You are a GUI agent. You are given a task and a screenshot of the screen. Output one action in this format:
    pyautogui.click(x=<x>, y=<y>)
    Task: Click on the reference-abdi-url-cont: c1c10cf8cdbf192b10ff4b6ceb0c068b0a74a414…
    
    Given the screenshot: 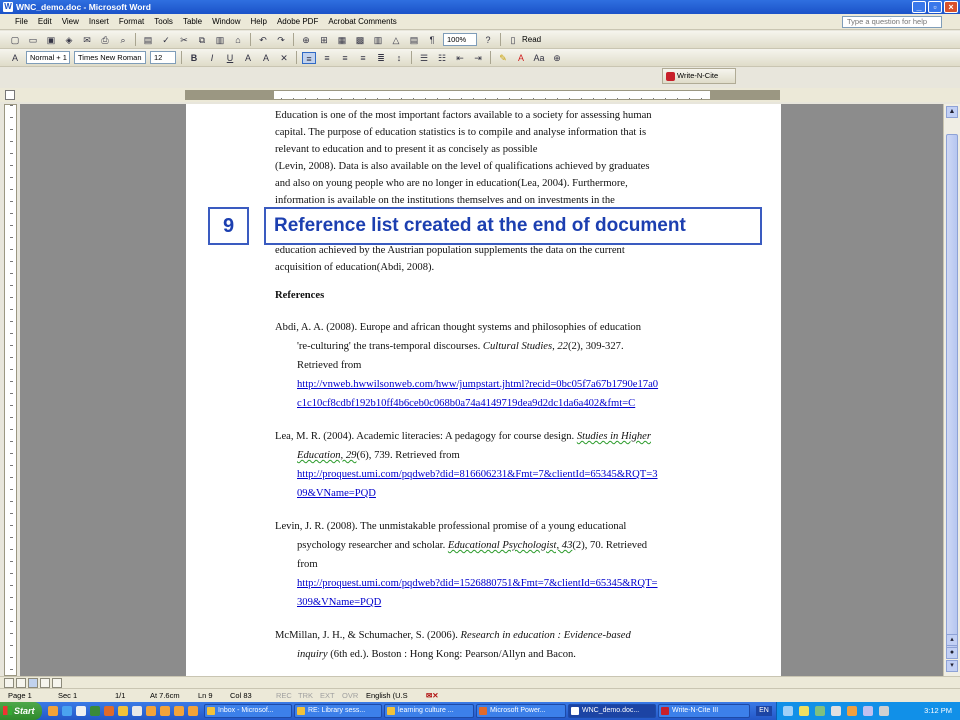 What is the action you would take?
    pyautogui.click(x=466, y=404)
    